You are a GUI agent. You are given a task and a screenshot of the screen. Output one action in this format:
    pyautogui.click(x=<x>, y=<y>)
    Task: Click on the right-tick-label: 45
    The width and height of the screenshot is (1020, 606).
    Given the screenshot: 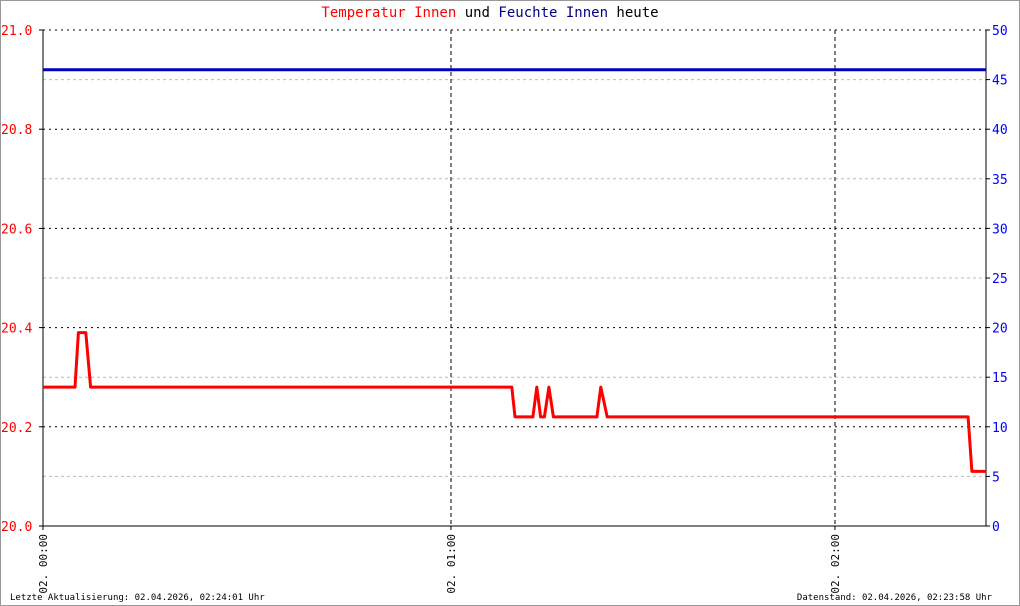 What is the action you would take?
    pyautogui.click(x=1000, y=81)
    